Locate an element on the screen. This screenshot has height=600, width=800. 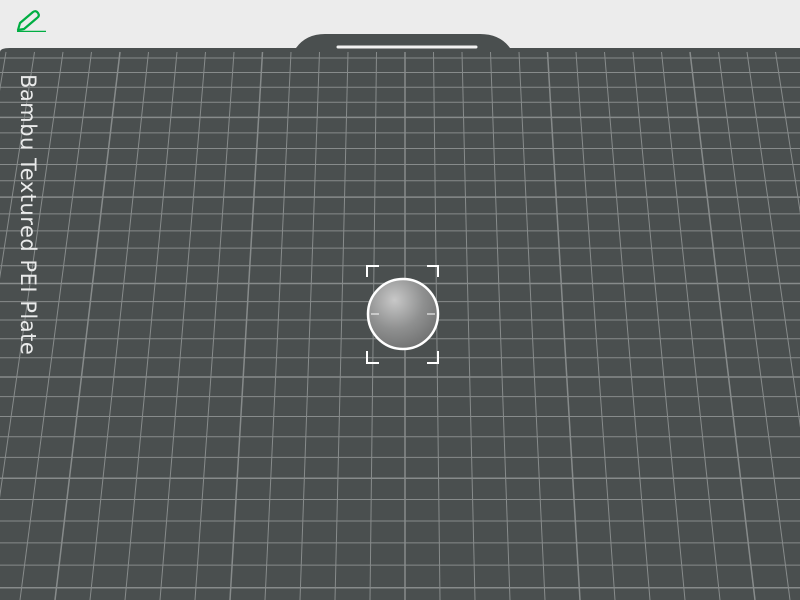
pencil-icon is located at coordinates (32, 21).